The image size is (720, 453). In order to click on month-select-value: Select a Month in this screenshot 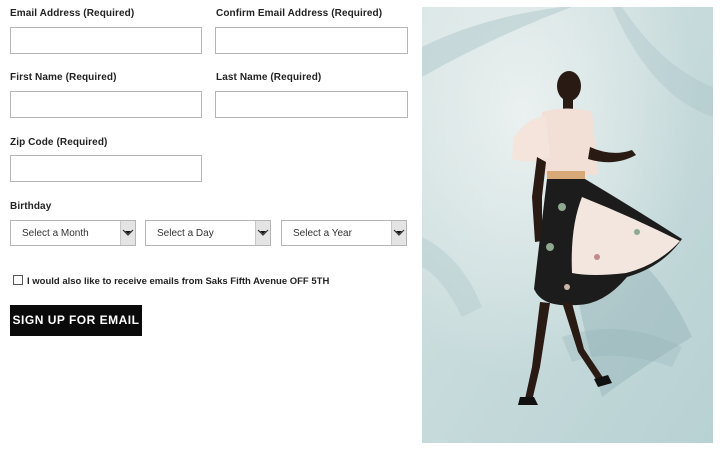, I will do `click(55, 233)`.